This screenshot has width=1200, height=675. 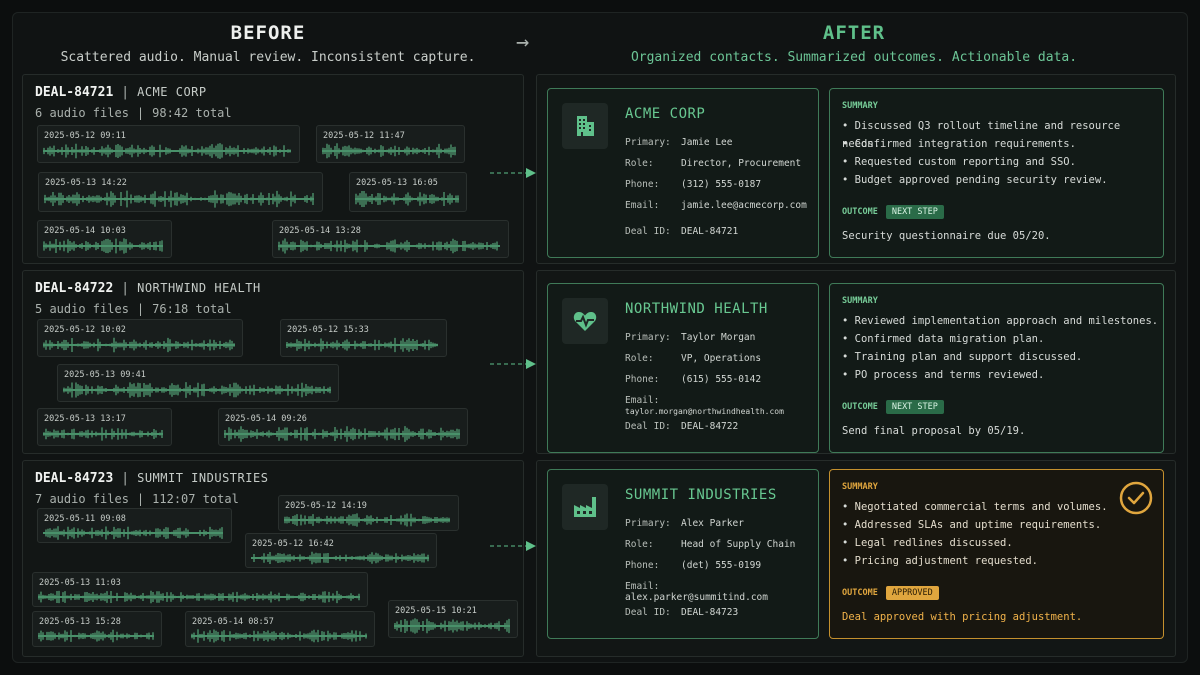 I want to click on audio-clip: 2025-05-14 10:03, so click(x=104, y=239).